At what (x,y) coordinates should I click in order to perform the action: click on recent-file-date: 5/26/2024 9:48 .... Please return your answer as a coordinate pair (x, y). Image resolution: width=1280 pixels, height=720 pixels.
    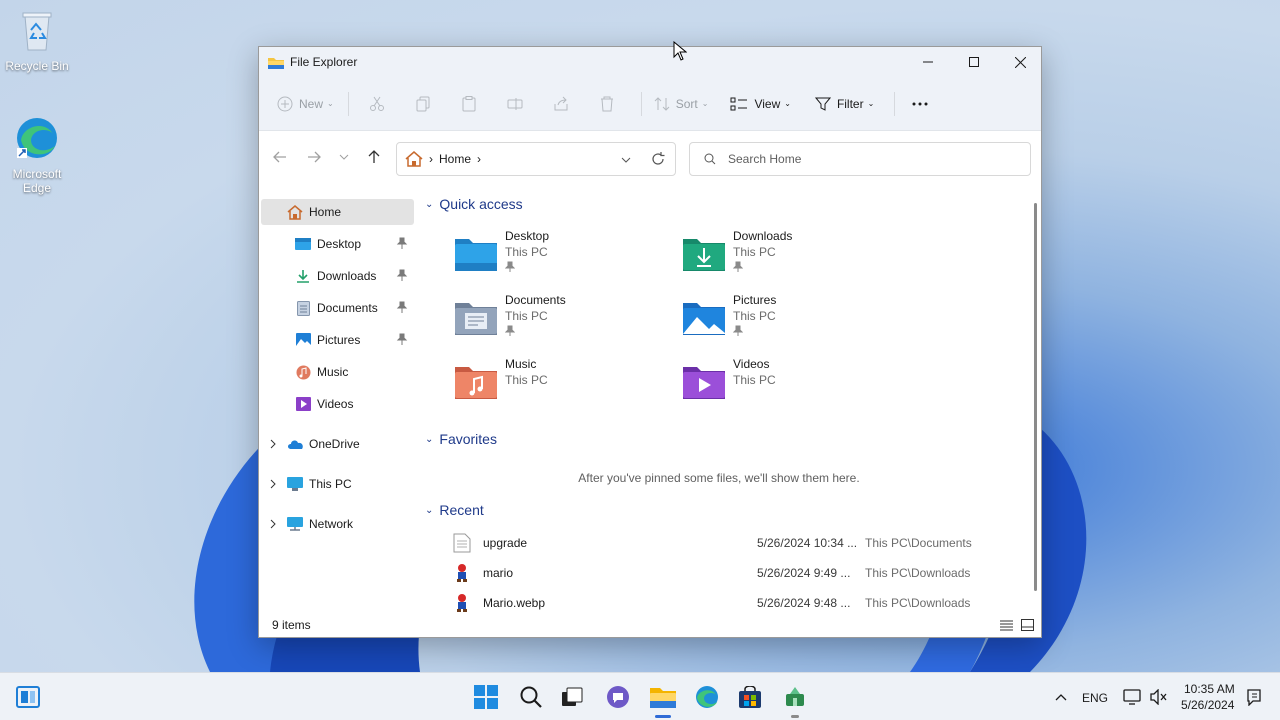
    Looking at the image, I should click on (804, 603).